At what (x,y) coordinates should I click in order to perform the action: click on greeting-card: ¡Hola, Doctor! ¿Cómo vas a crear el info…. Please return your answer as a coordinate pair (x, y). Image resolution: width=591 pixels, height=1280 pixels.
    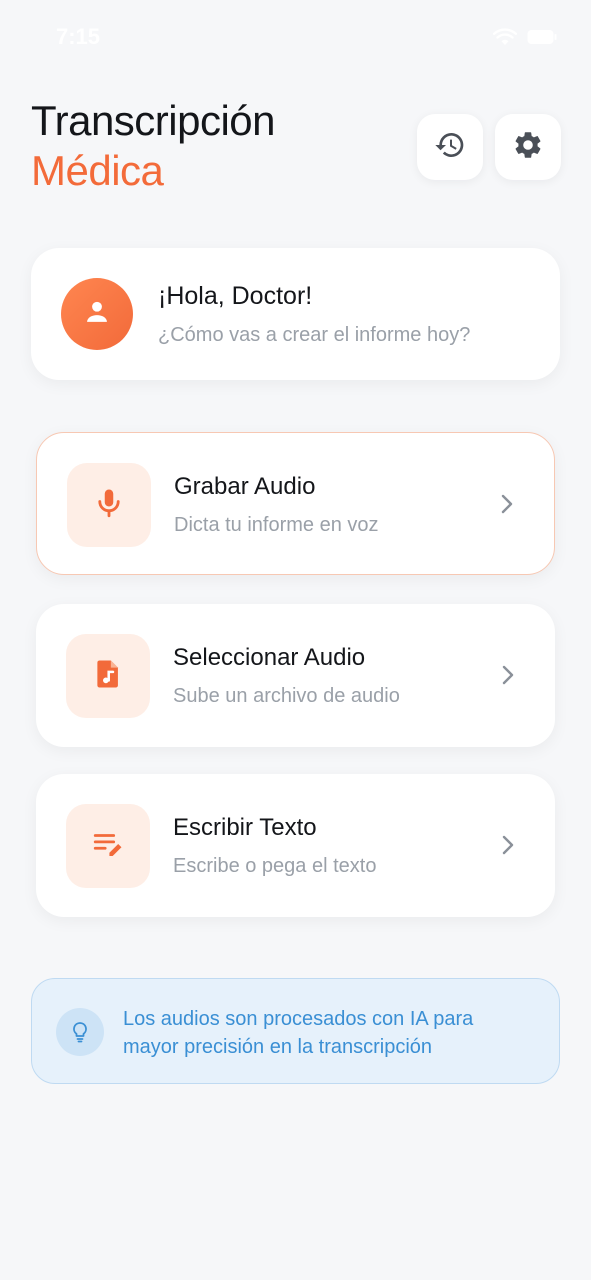
    Looking at the image, I should click on (295, 314).